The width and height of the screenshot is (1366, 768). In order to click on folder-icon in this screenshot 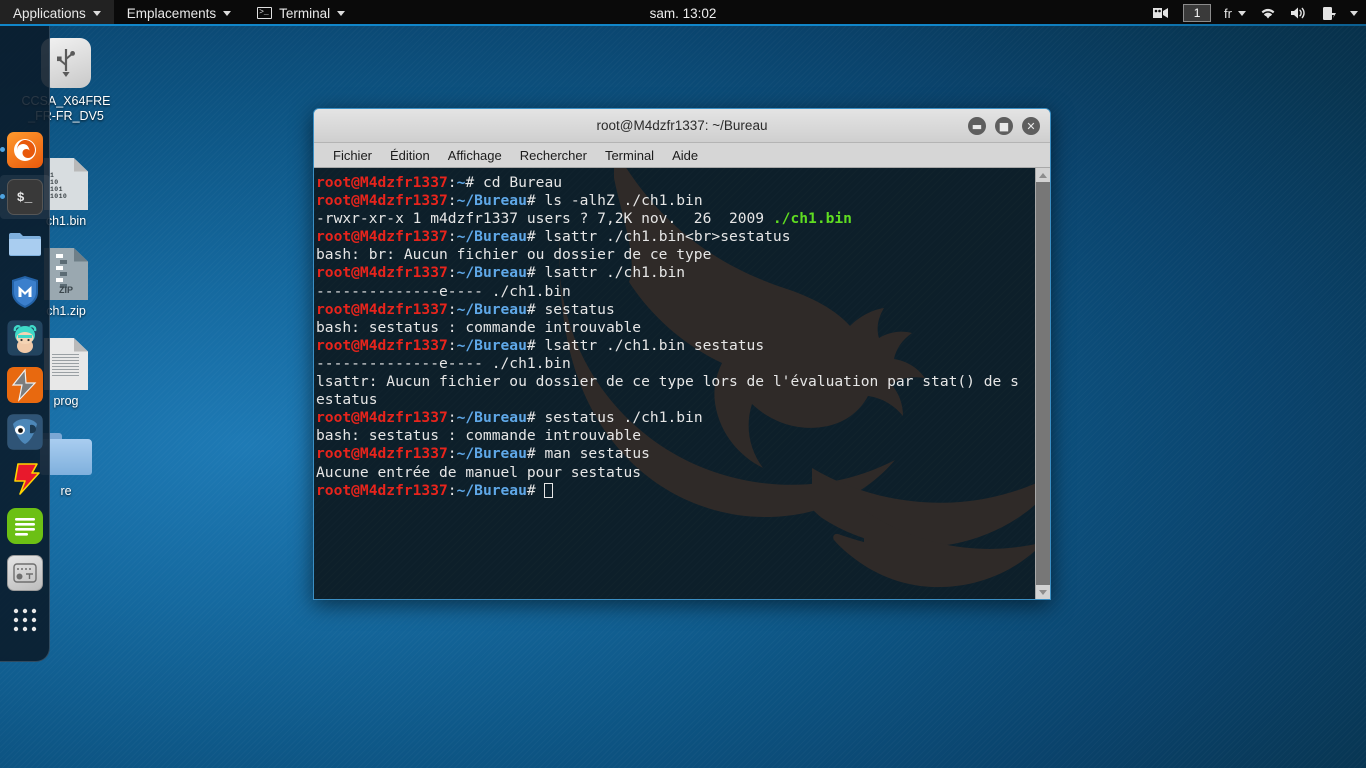, I will do `click(25, 244)`.